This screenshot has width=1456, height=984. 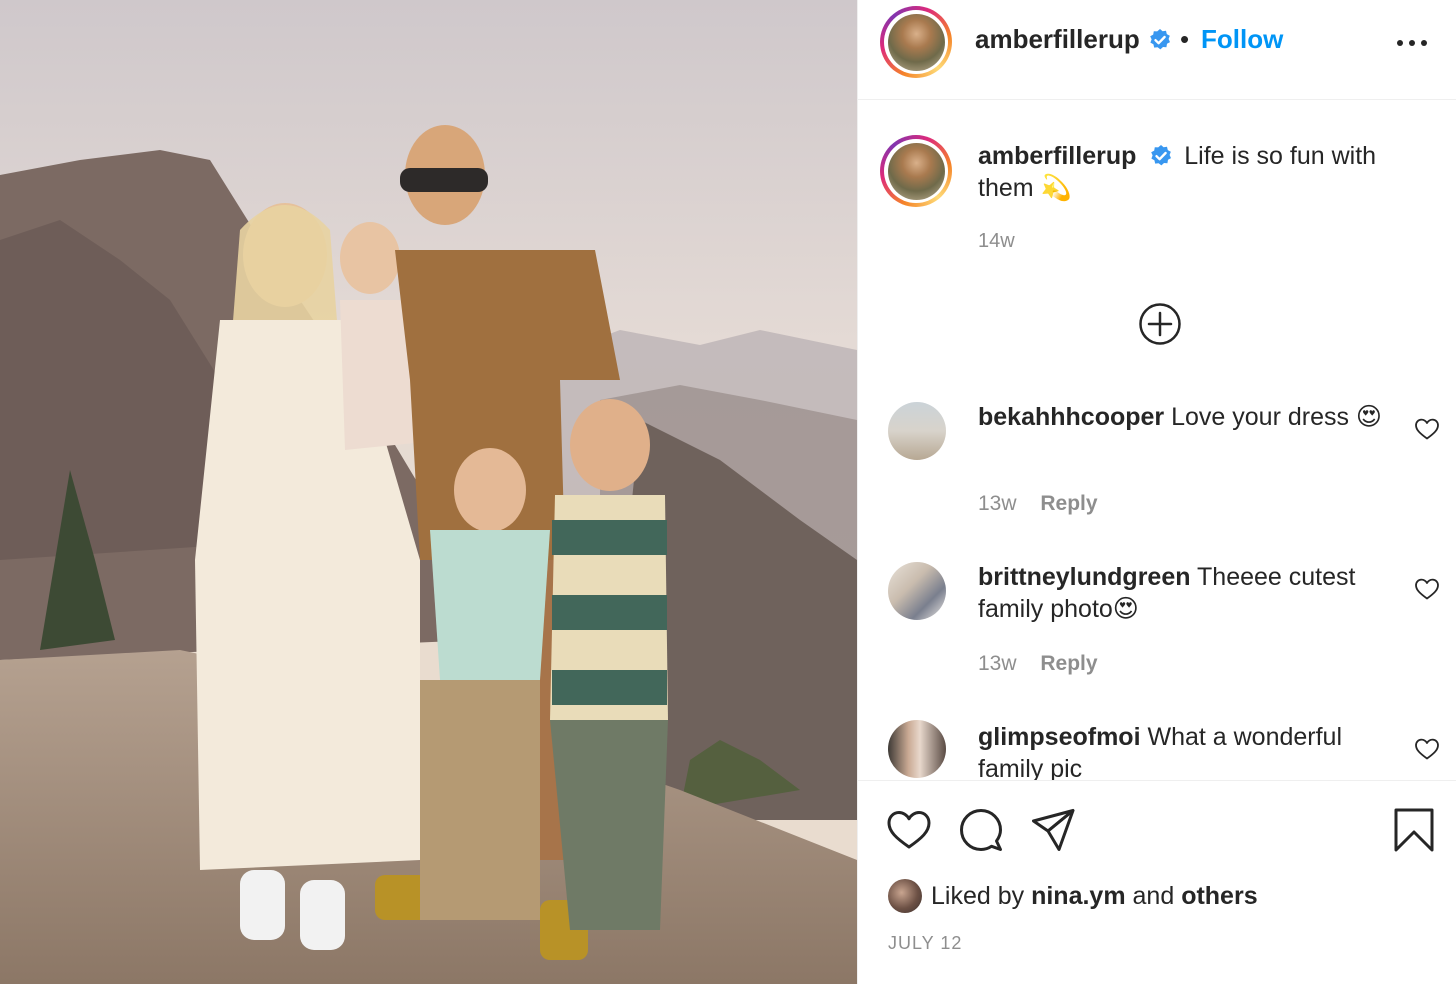 I want to click on caption-timestamp: 14w, so click(x=996, y=241).